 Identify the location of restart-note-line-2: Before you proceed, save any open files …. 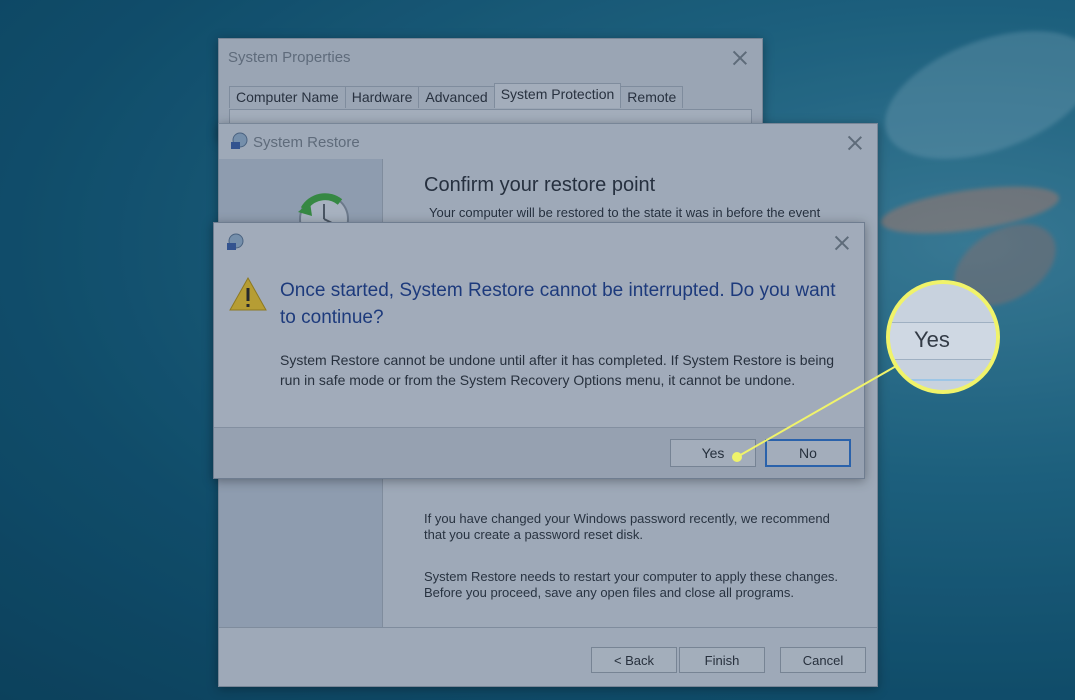
(609, 592).